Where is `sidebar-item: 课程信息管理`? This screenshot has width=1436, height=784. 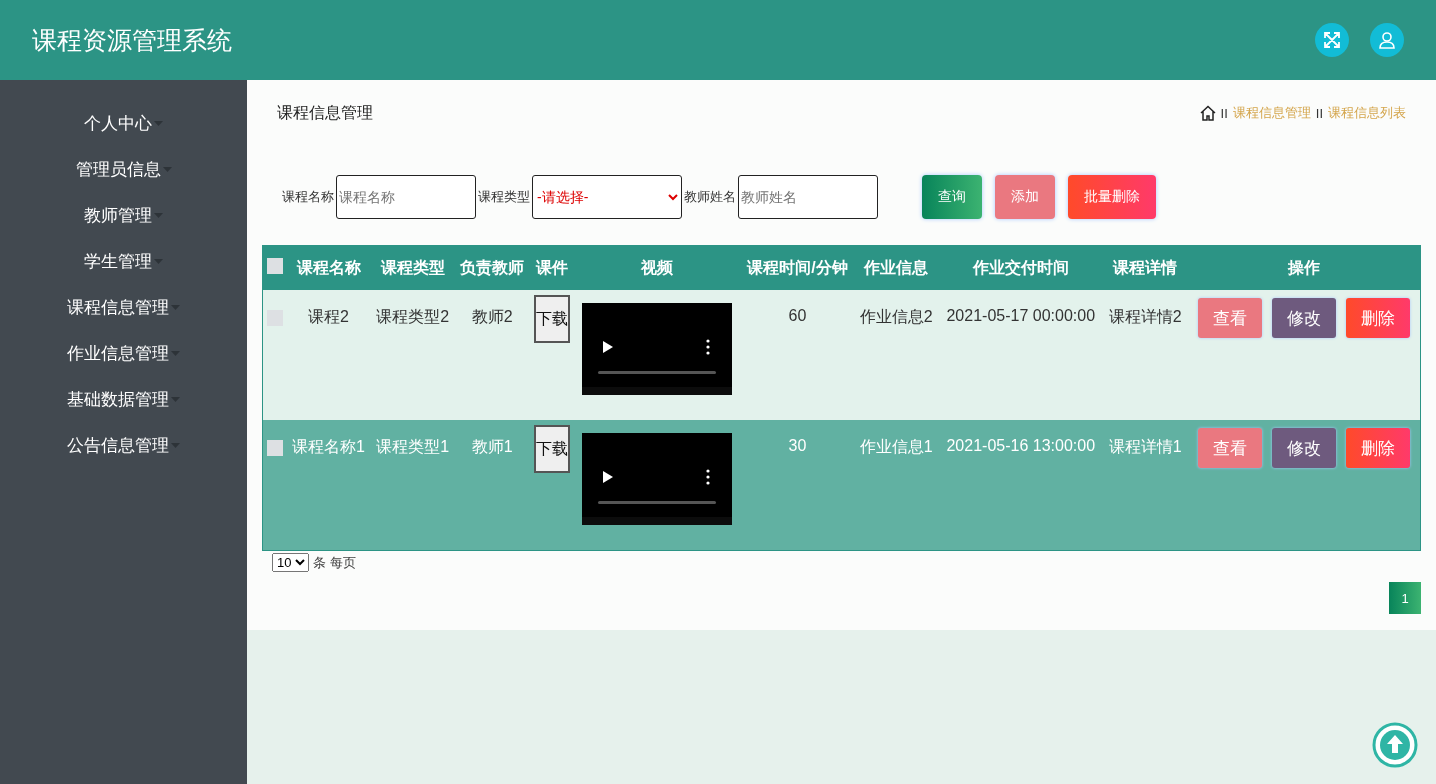
sidebar-item: 课程信息管理 is located at coordinates (118, 307).